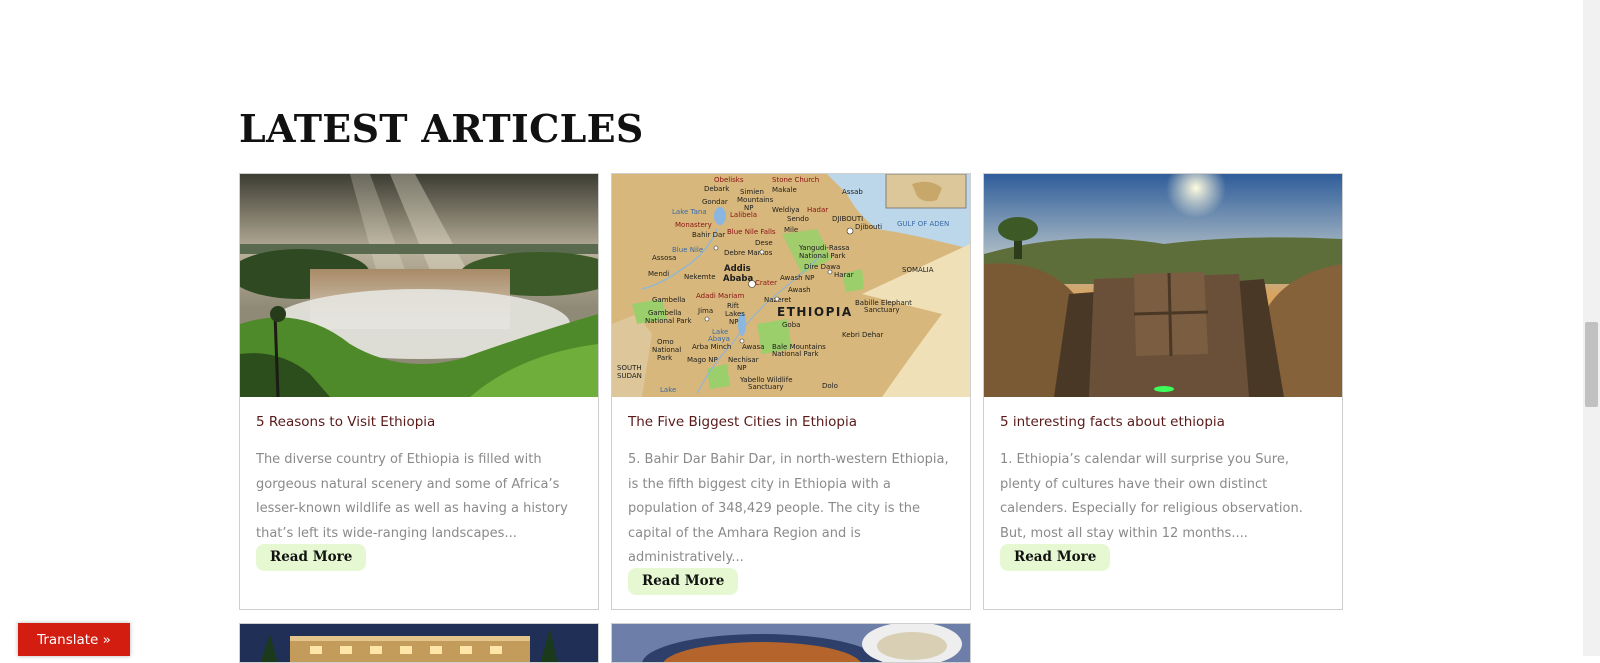  Describe the element at coordinates (822, 267) in the screenshot. I see `svg-text: Dire Dawa` at that location.